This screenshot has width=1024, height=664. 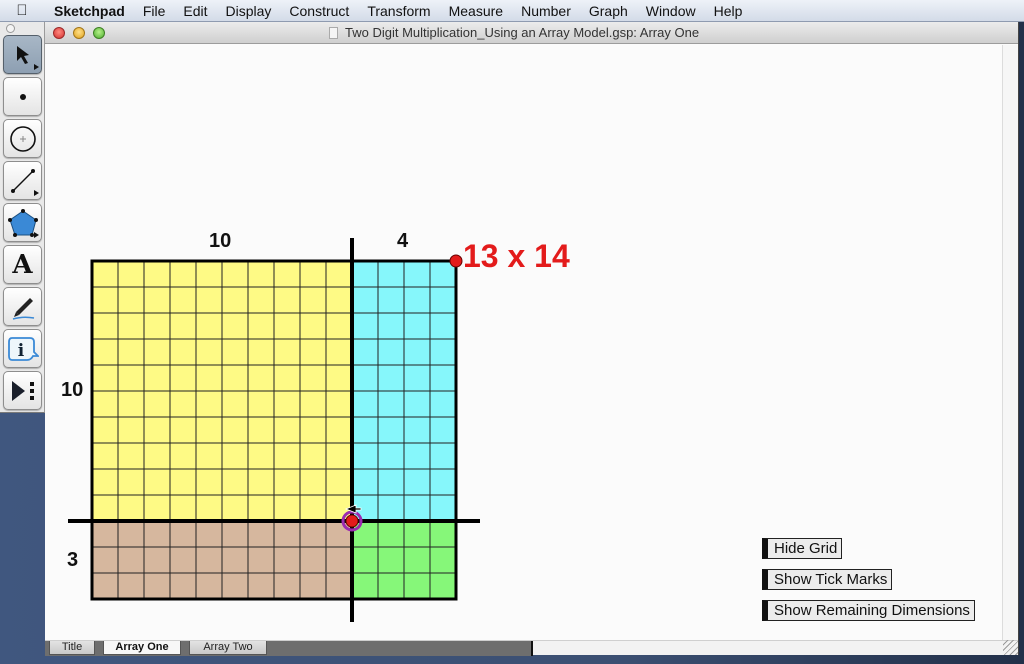 I want to click on top-label-ones: 4, so click(x=403, y=241).